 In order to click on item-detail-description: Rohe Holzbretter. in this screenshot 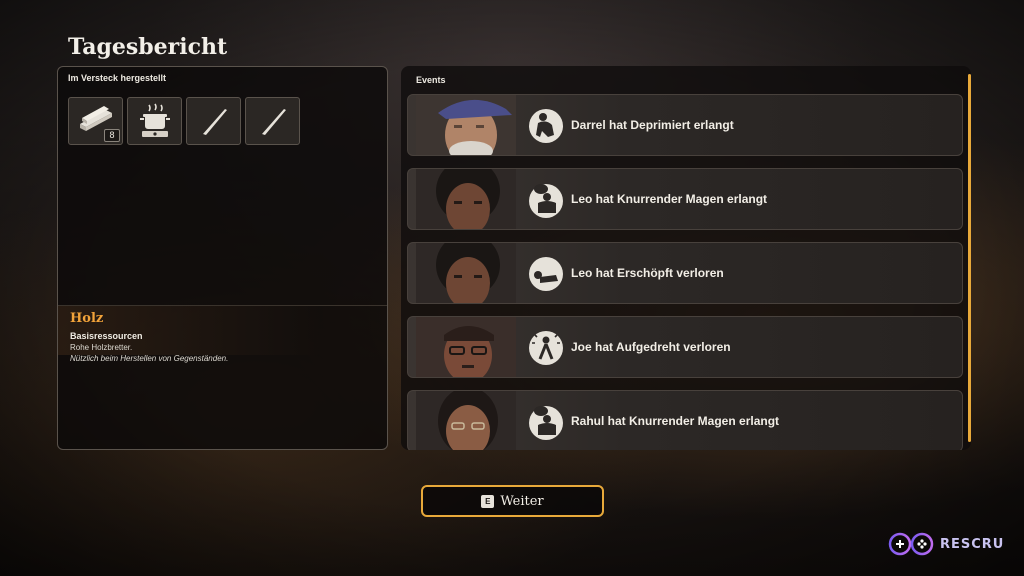, I will do `click(101, 347)`.